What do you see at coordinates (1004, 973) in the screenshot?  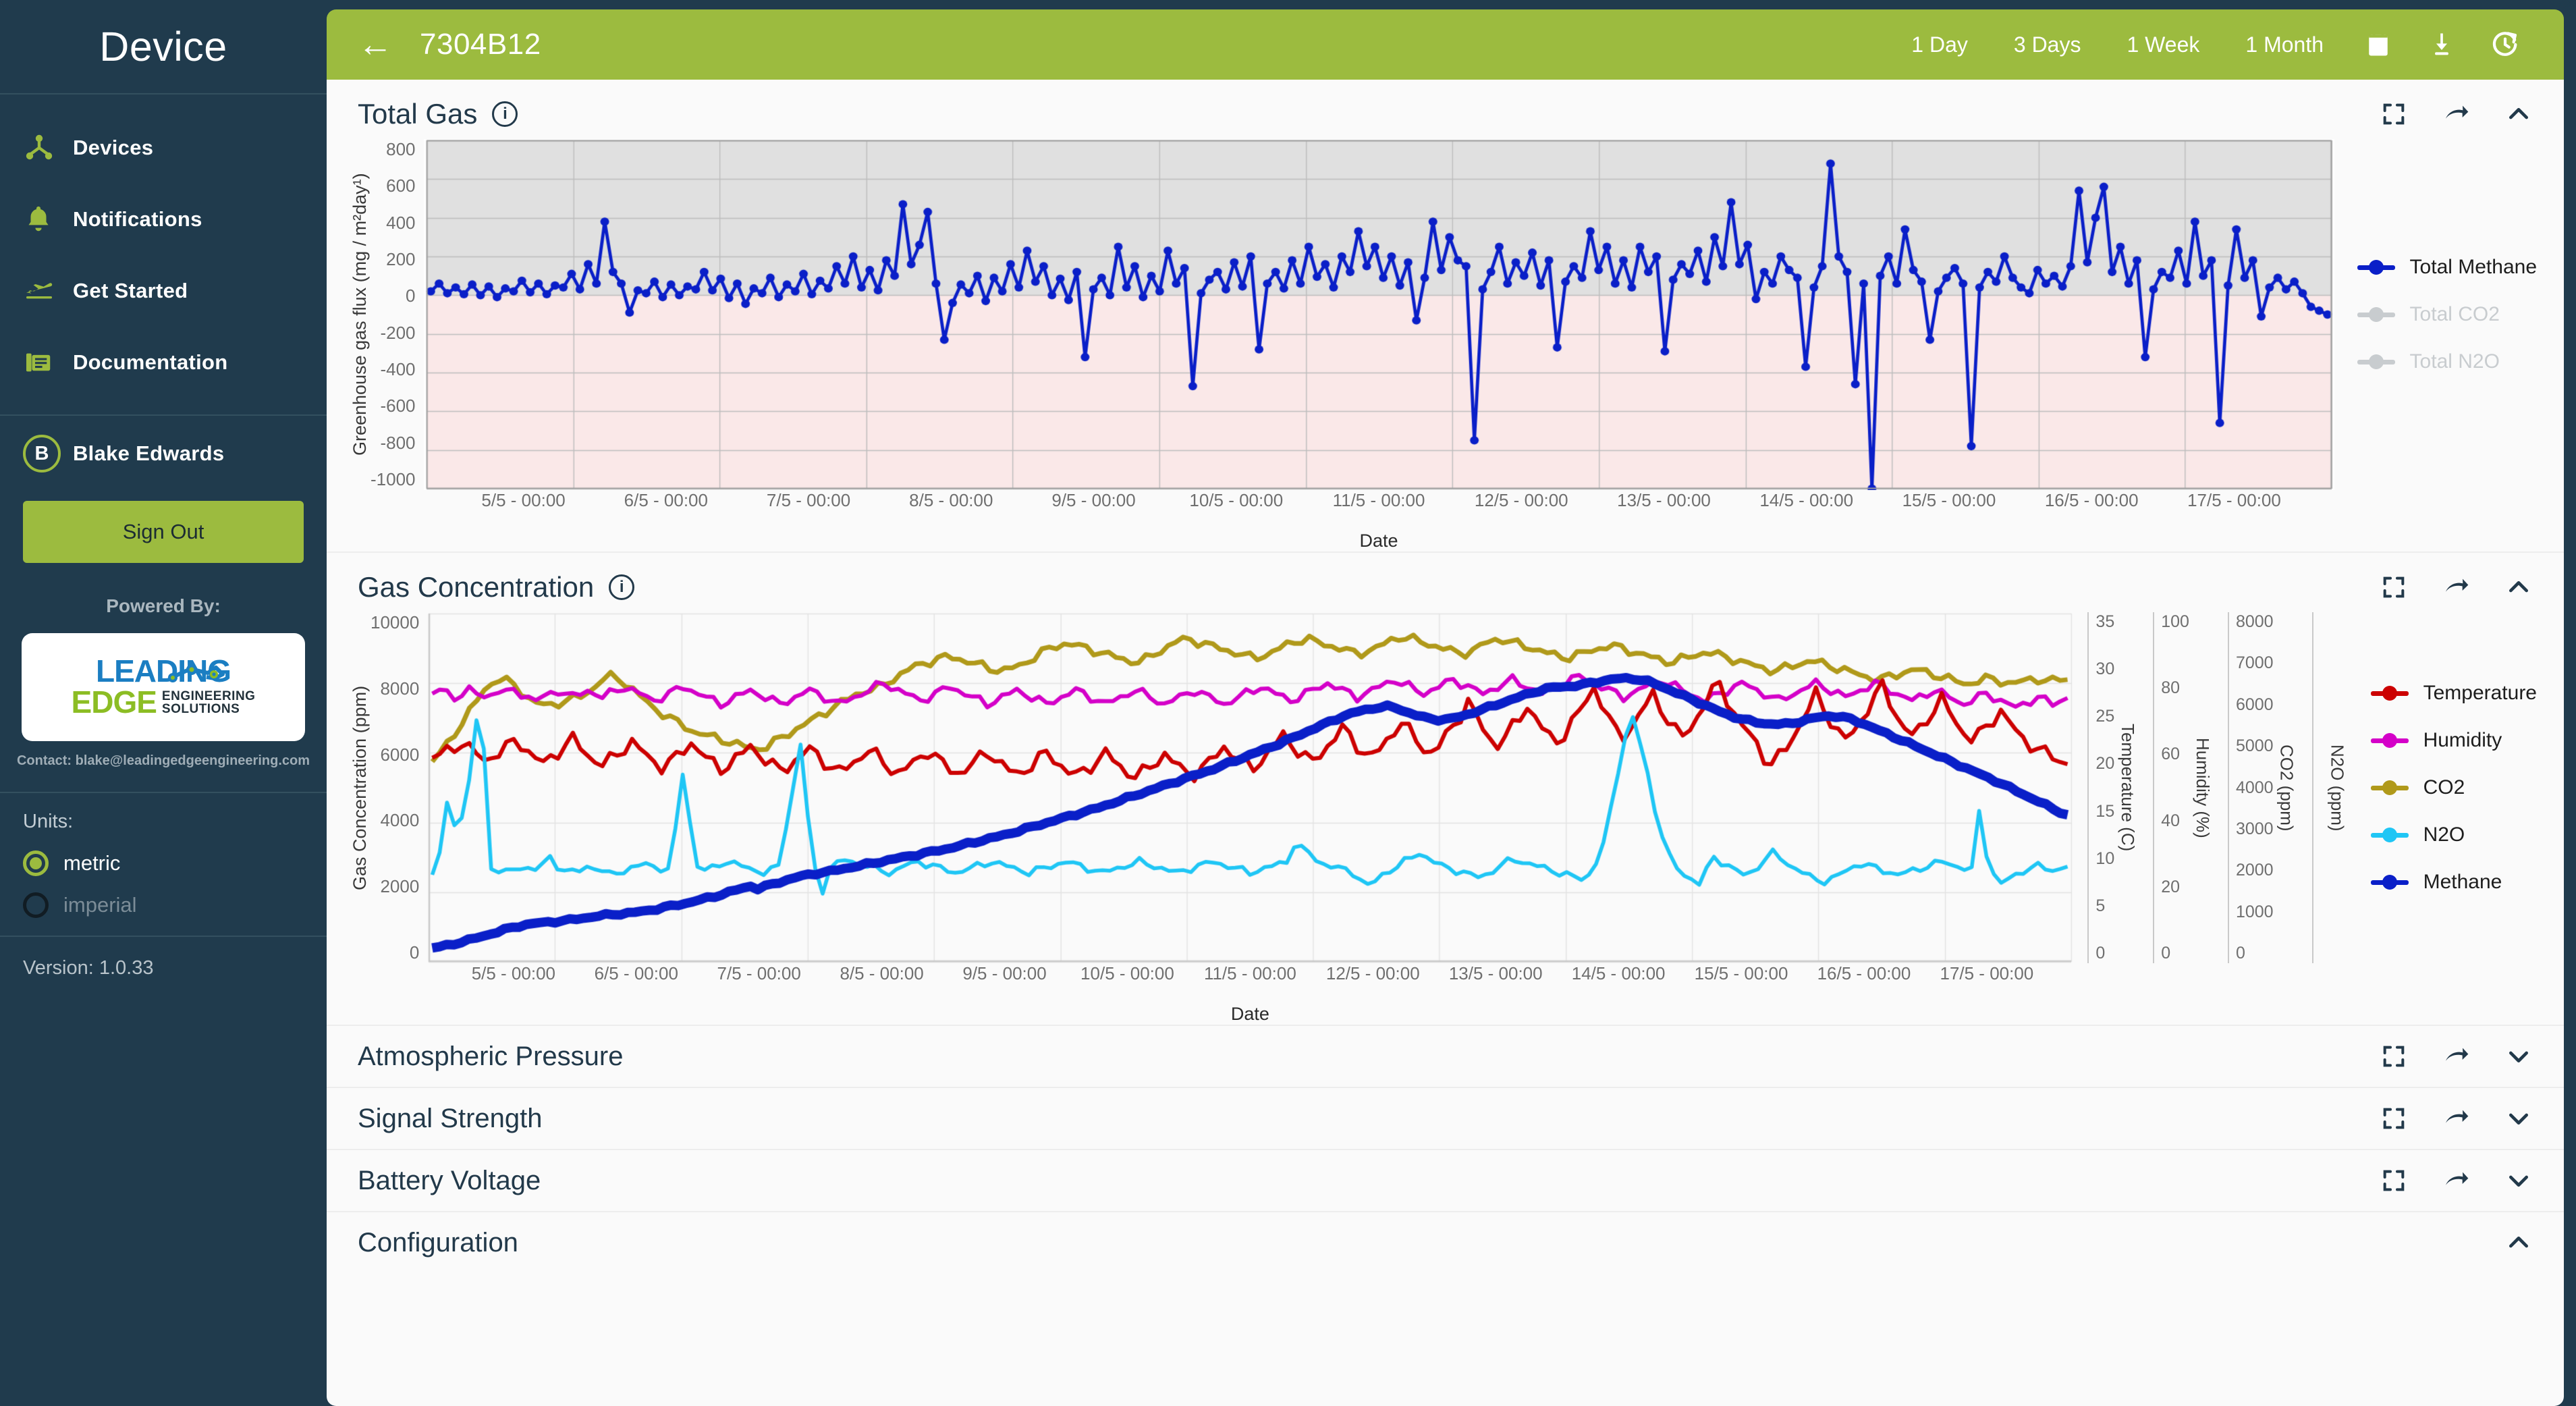 I see `axis-tick: 9/5 - 00:00` at bounding box center [1004, 973].